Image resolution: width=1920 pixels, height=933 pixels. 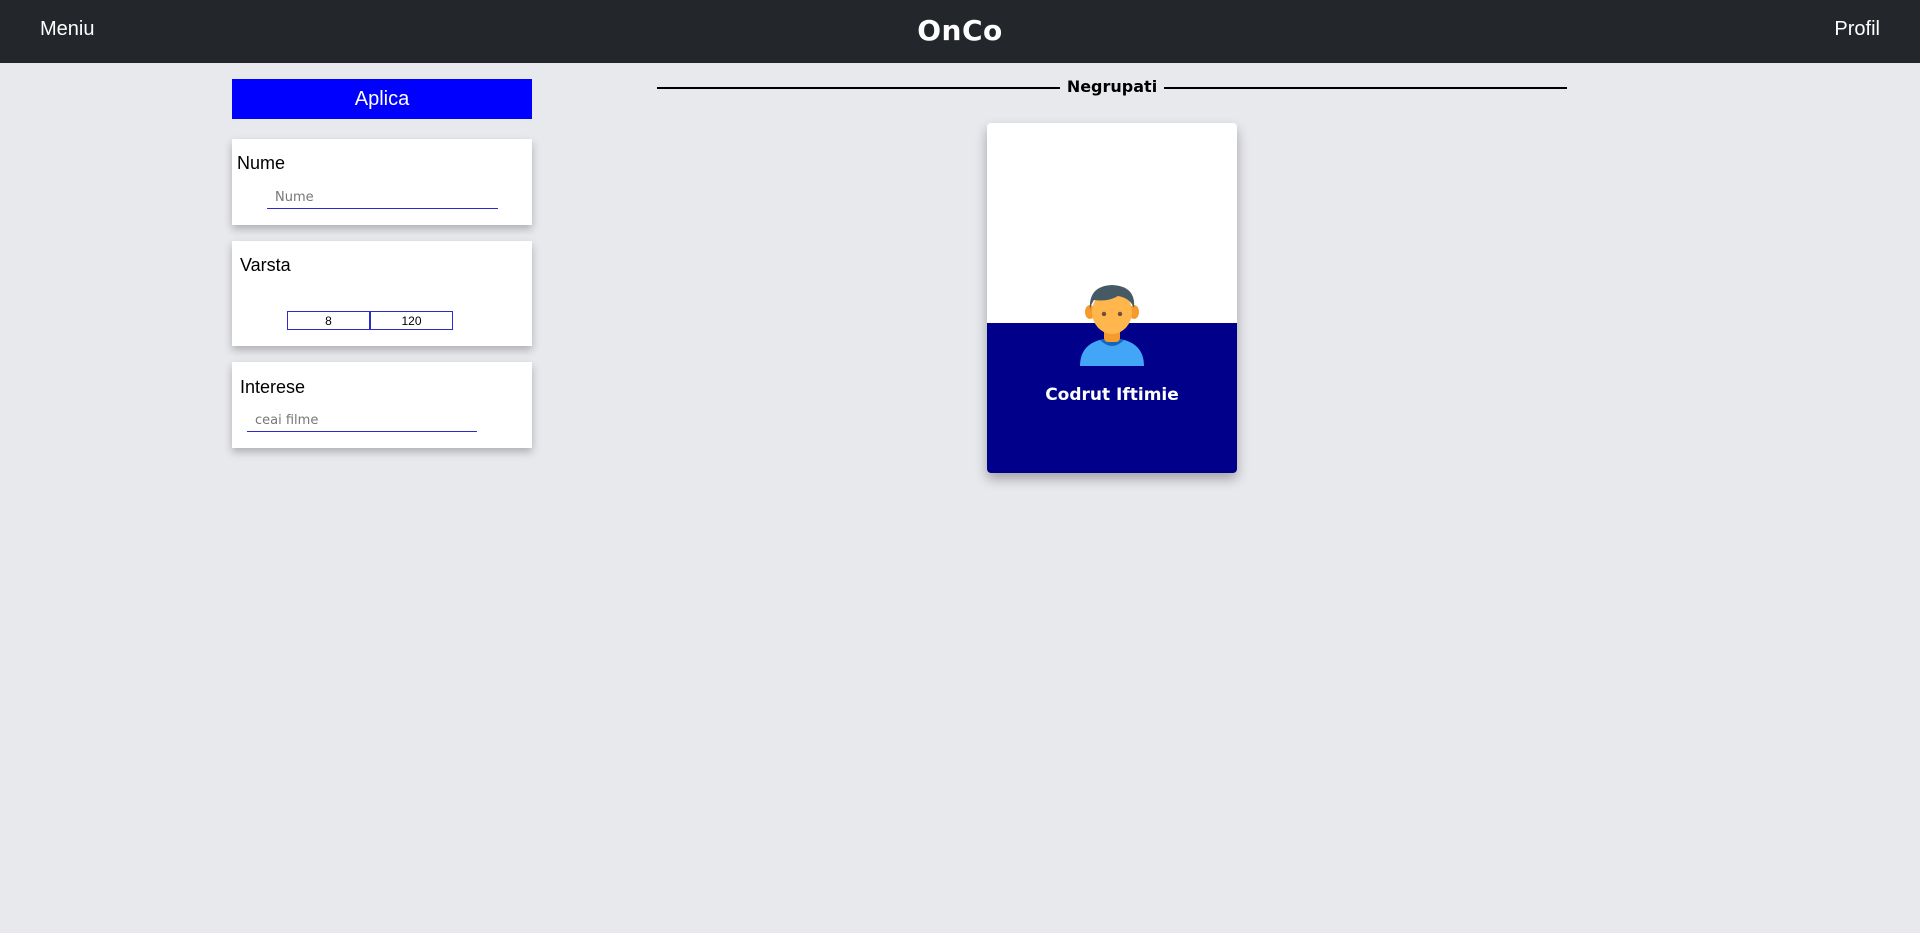 What do you see at coordinates (362, 421) in the screenshot?
I see `interests-input` at bounding box center [362, 421].